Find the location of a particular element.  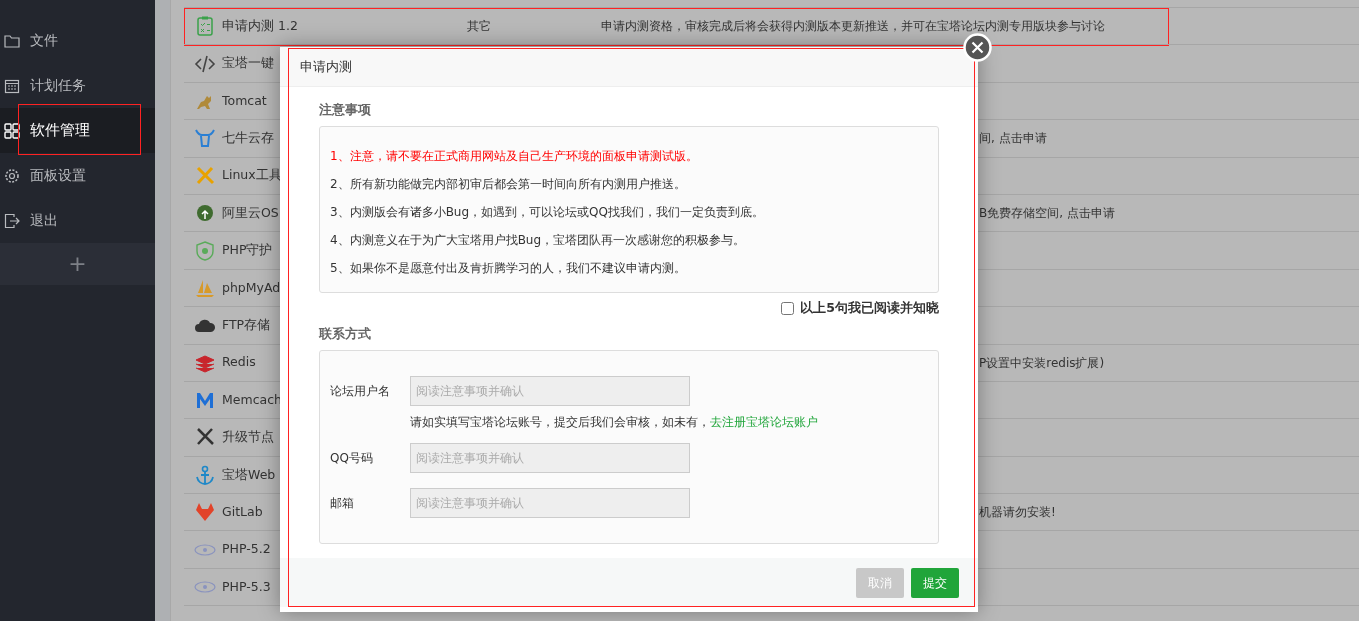

settings-icon is located at coordinates (12, 175).